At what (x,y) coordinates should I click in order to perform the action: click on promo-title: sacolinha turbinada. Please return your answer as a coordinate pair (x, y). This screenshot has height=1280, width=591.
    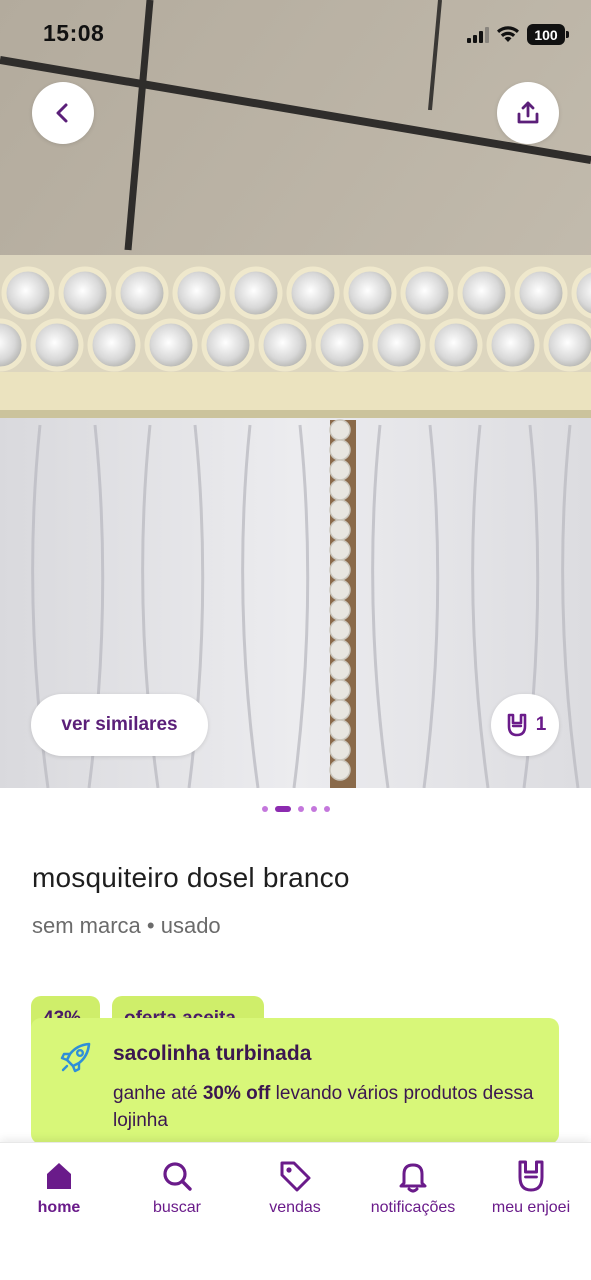
    Looking at the image, I should click on (212, 1053).